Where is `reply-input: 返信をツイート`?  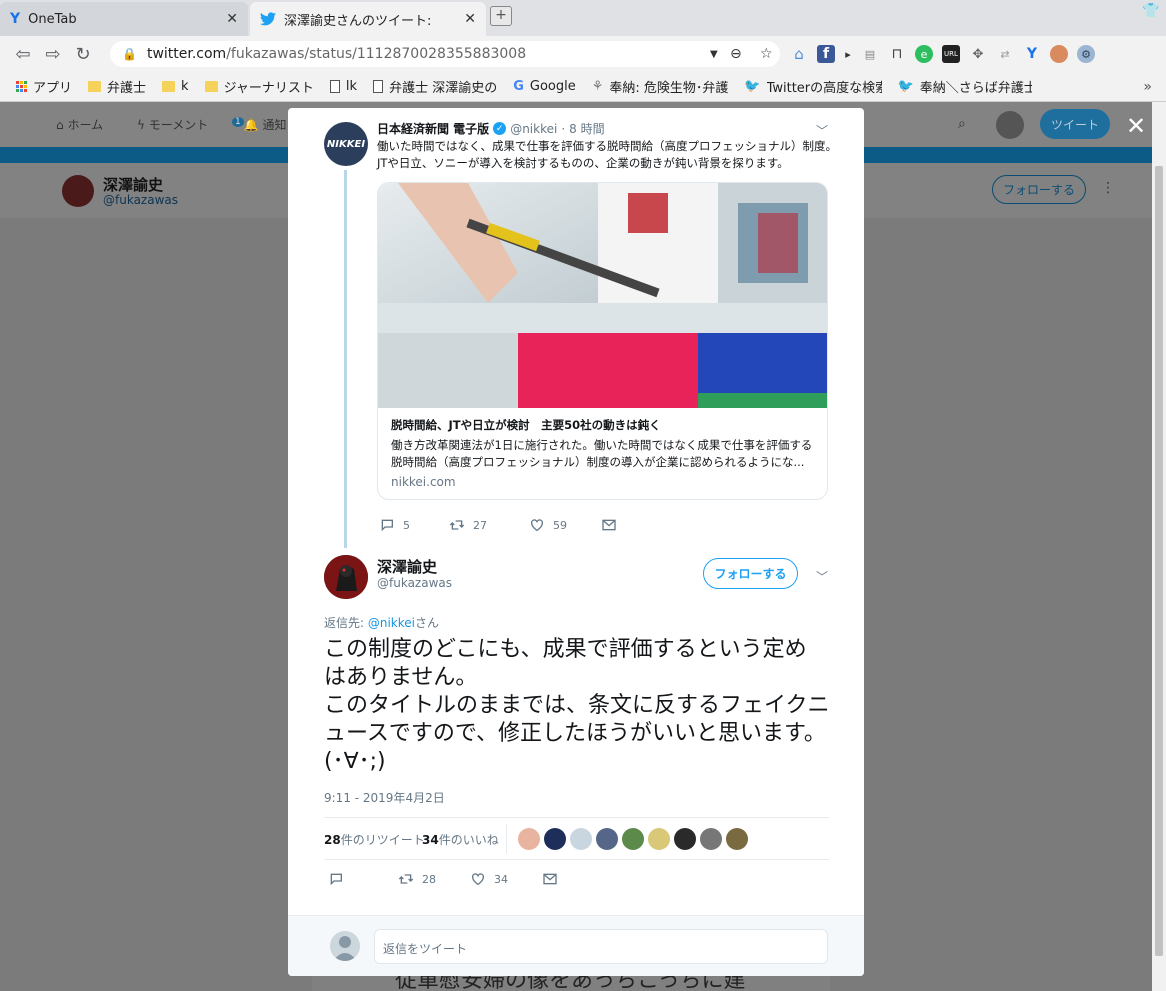 reply-input: 返信をツイート is located at coordinates (601, 946).